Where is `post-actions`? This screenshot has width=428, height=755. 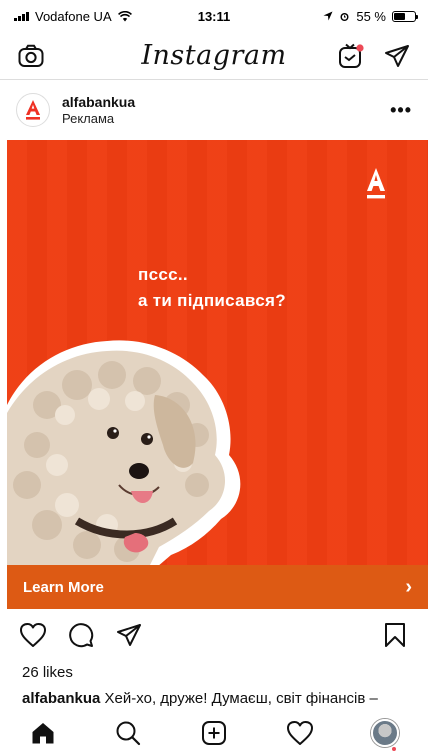
post-actions is located at coordinates (214, 635).